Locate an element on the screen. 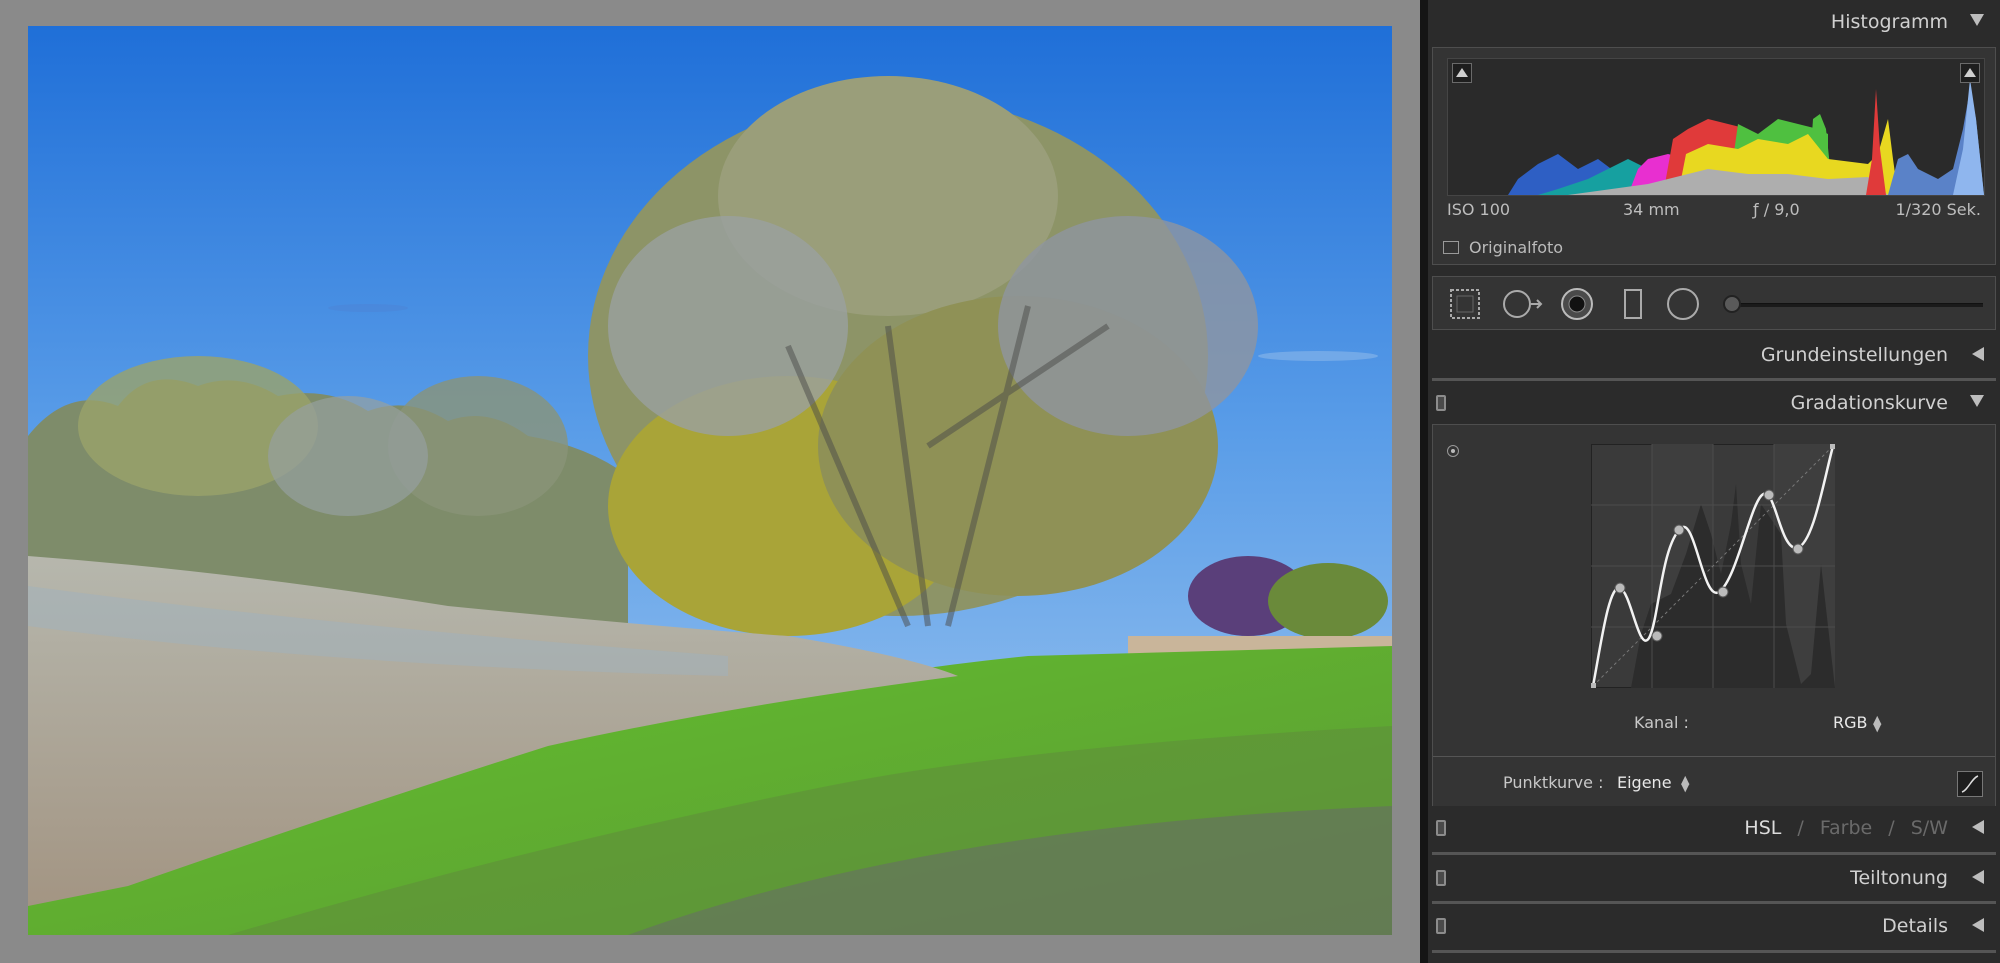  radial-filter-icon is located at coordinates (1683, 304).